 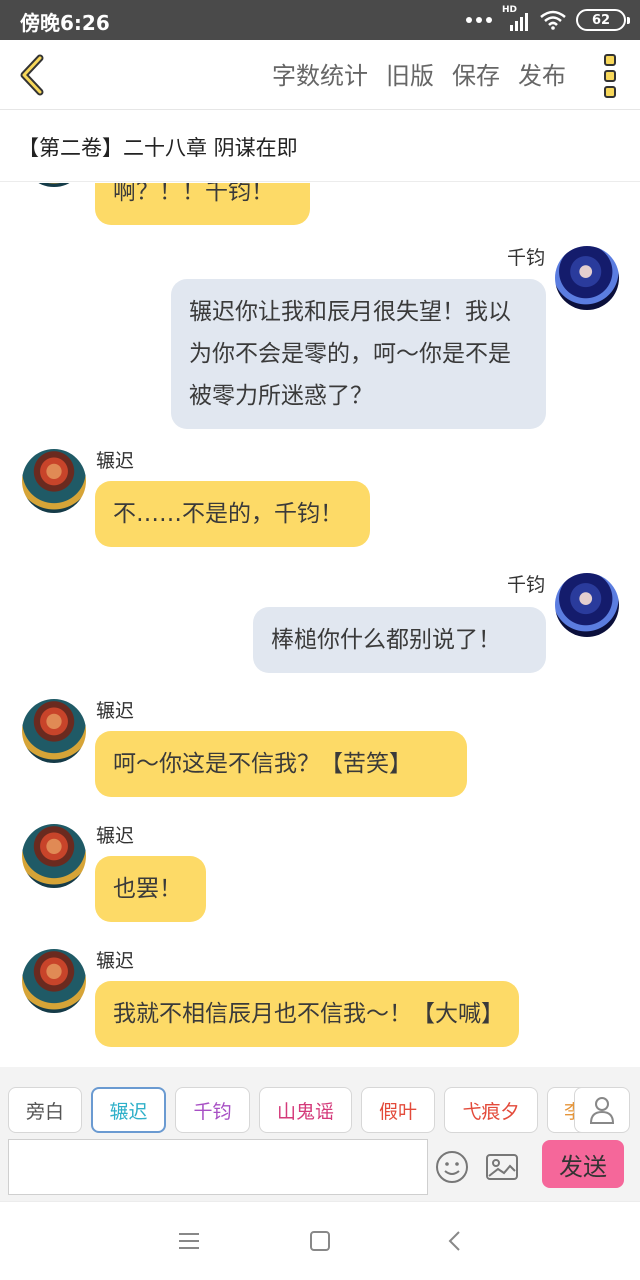 What do you see at coordinates (202, 204) in the screenshot?
I see `message-bubble: 啊？！！千钧！` at bounding box center [202, 204].